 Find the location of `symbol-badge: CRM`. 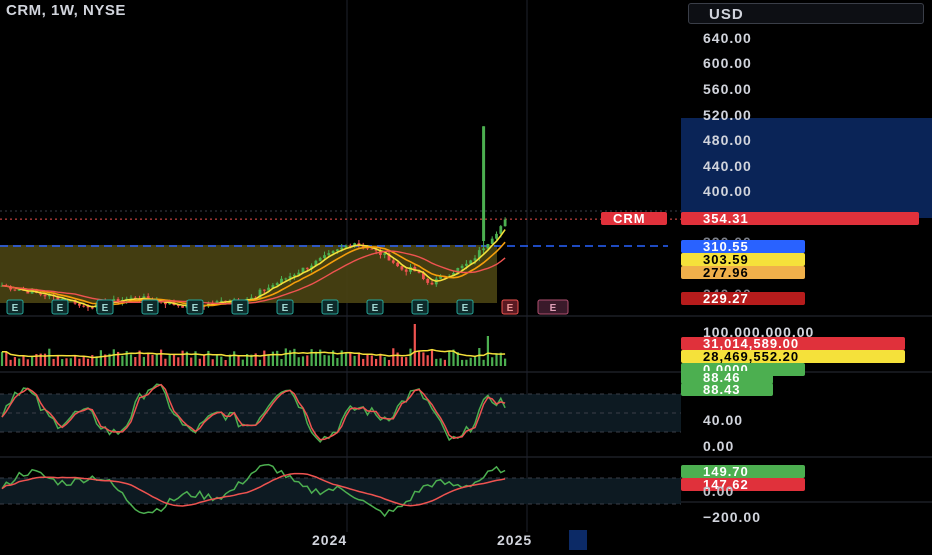

symbol-badge: CRM is located at coordinates (634, 218).